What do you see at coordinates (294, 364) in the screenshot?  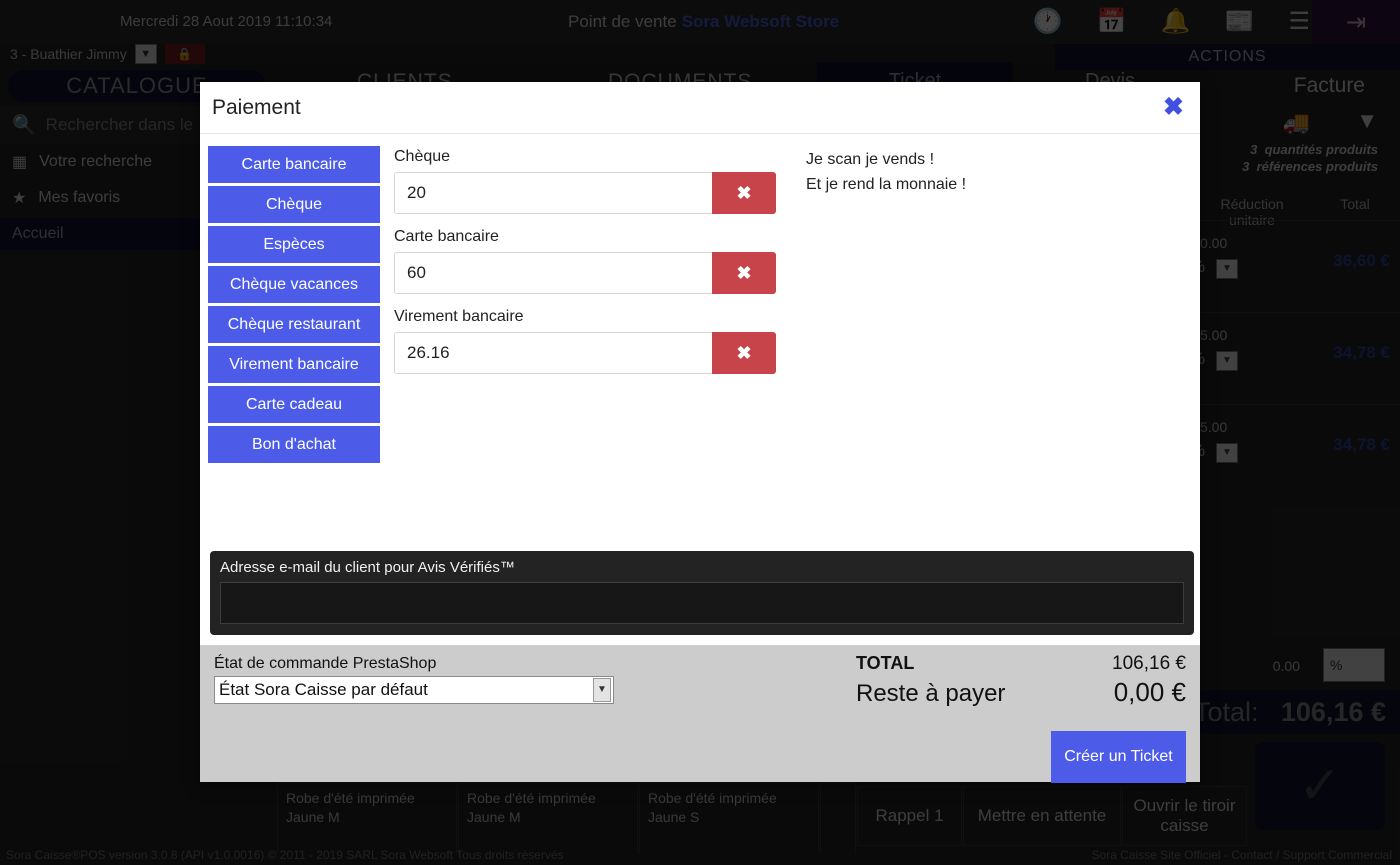 I see `payment-method-virement-bancaire: Virement bancaire` at bounding box center [294, 364].